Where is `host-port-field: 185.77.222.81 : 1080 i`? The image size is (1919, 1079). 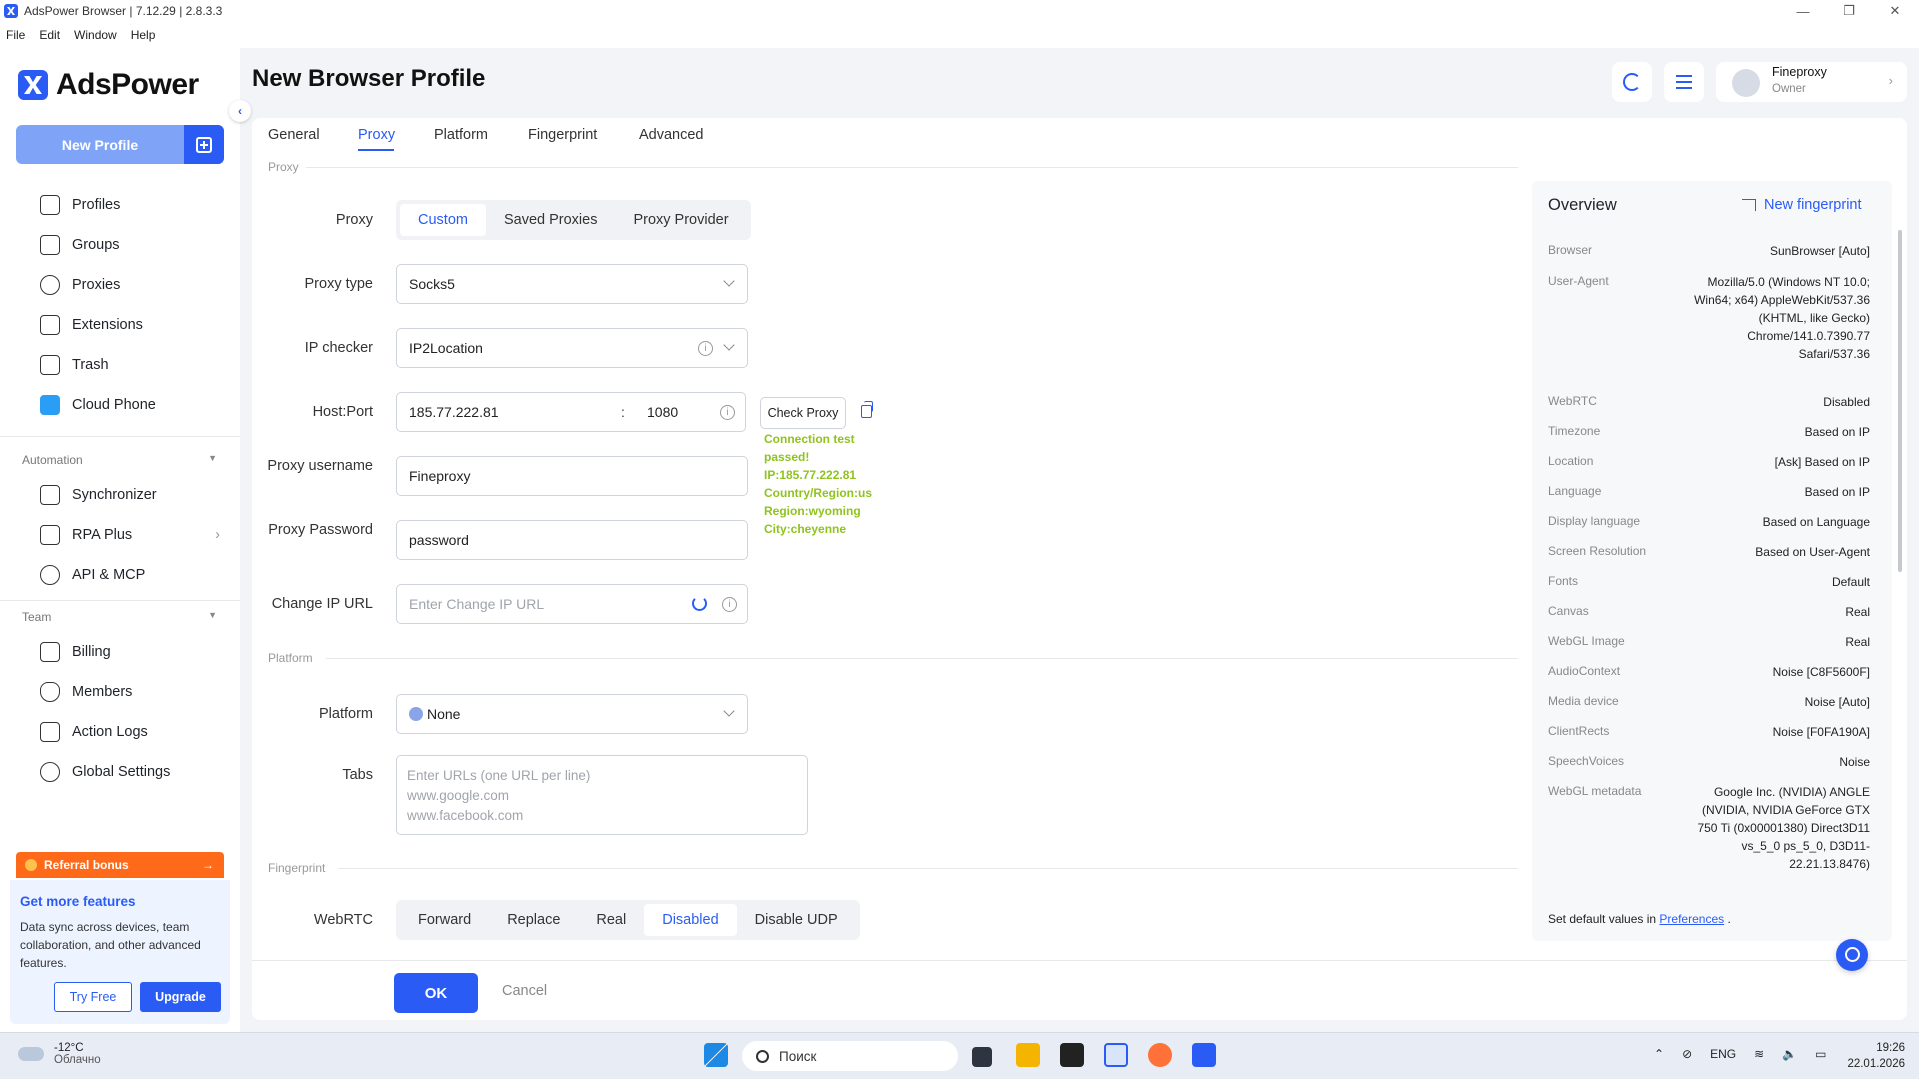
host-port-field: 185.77.222.81 : 1080 i is located at coordinates (571, 412).